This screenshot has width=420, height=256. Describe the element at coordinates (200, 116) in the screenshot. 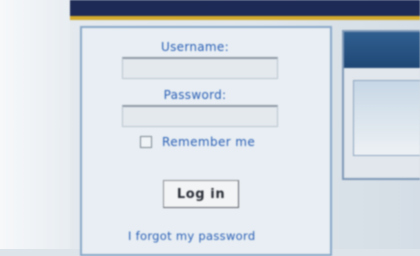

I see `password-field` at that location.